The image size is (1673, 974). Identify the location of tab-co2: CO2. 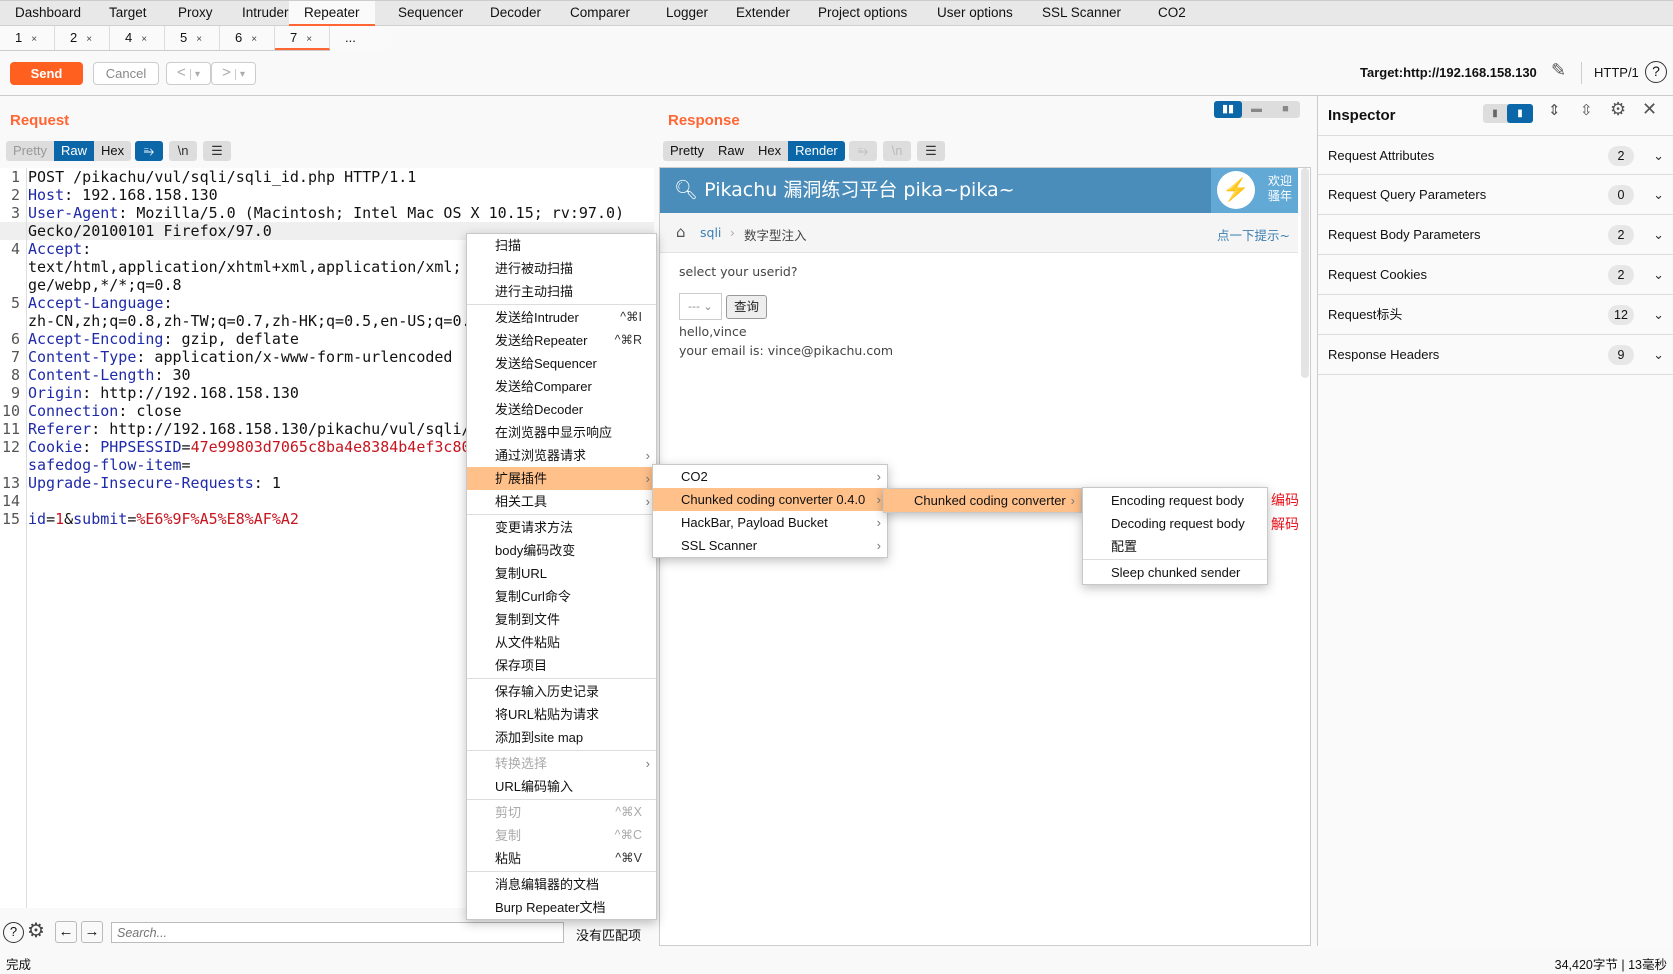
(1172, 13).